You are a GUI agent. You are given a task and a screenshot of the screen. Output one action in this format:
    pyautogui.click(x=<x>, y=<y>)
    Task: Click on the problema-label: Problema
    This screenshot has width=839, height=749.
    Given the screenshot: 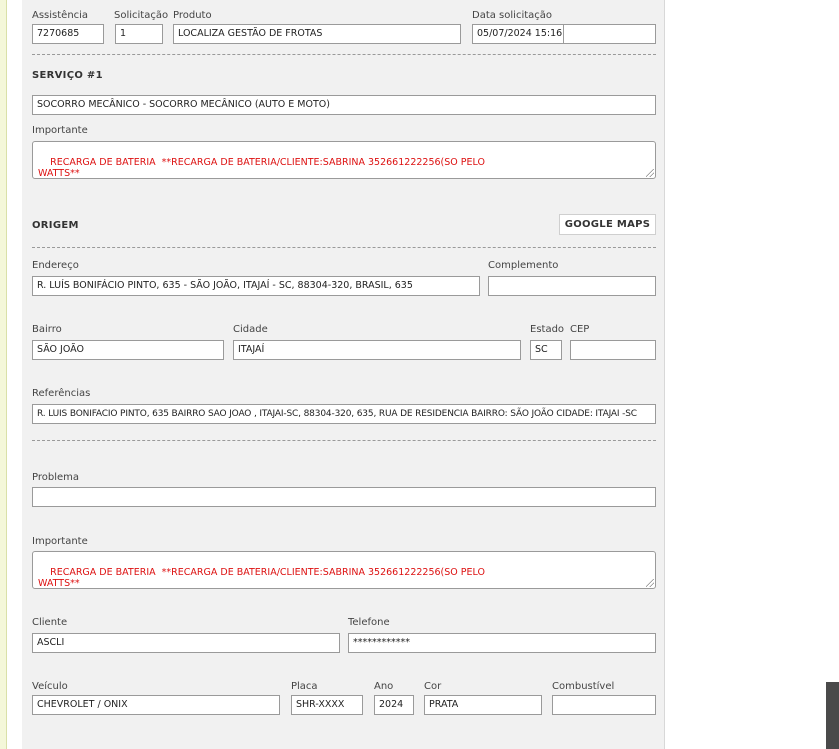 What is the action you would take?
    pyautogui.click(x=56, y=477)
    